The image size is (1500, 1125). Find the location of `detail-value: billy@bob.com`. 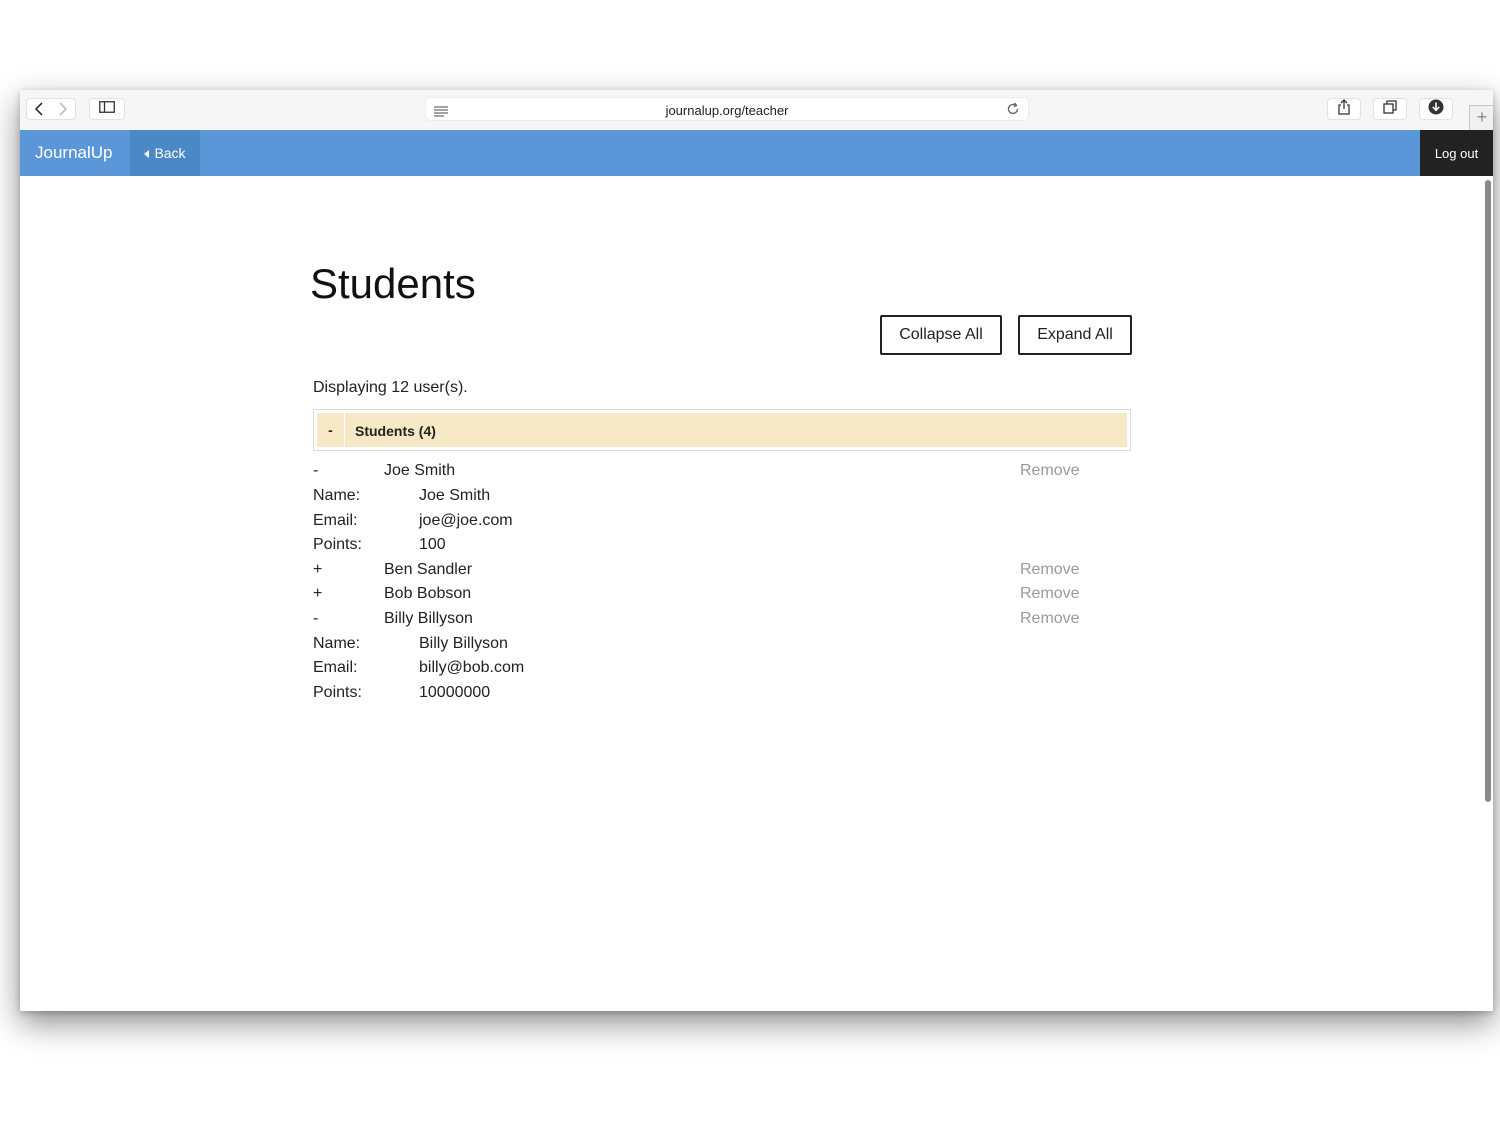

detail-value: billy@bob.com is located at coordinates (472, 667).